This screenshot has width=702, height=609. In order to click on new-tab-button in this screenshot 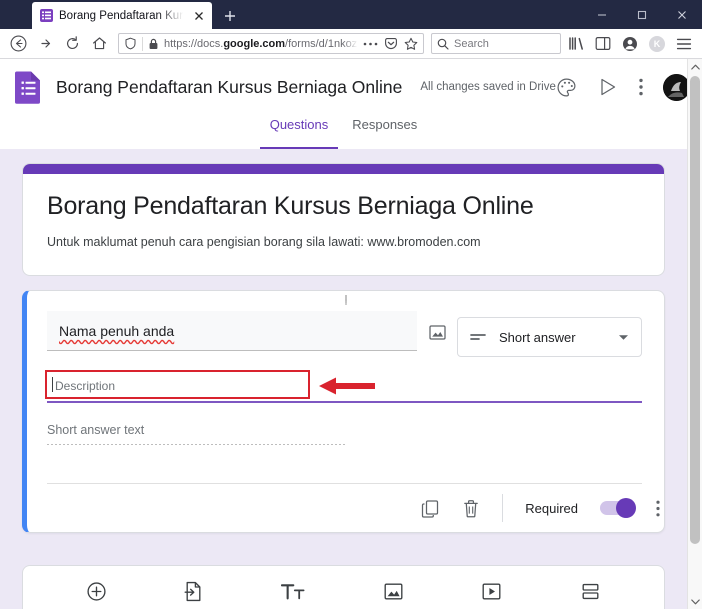, I will do `click(230, 15)`.